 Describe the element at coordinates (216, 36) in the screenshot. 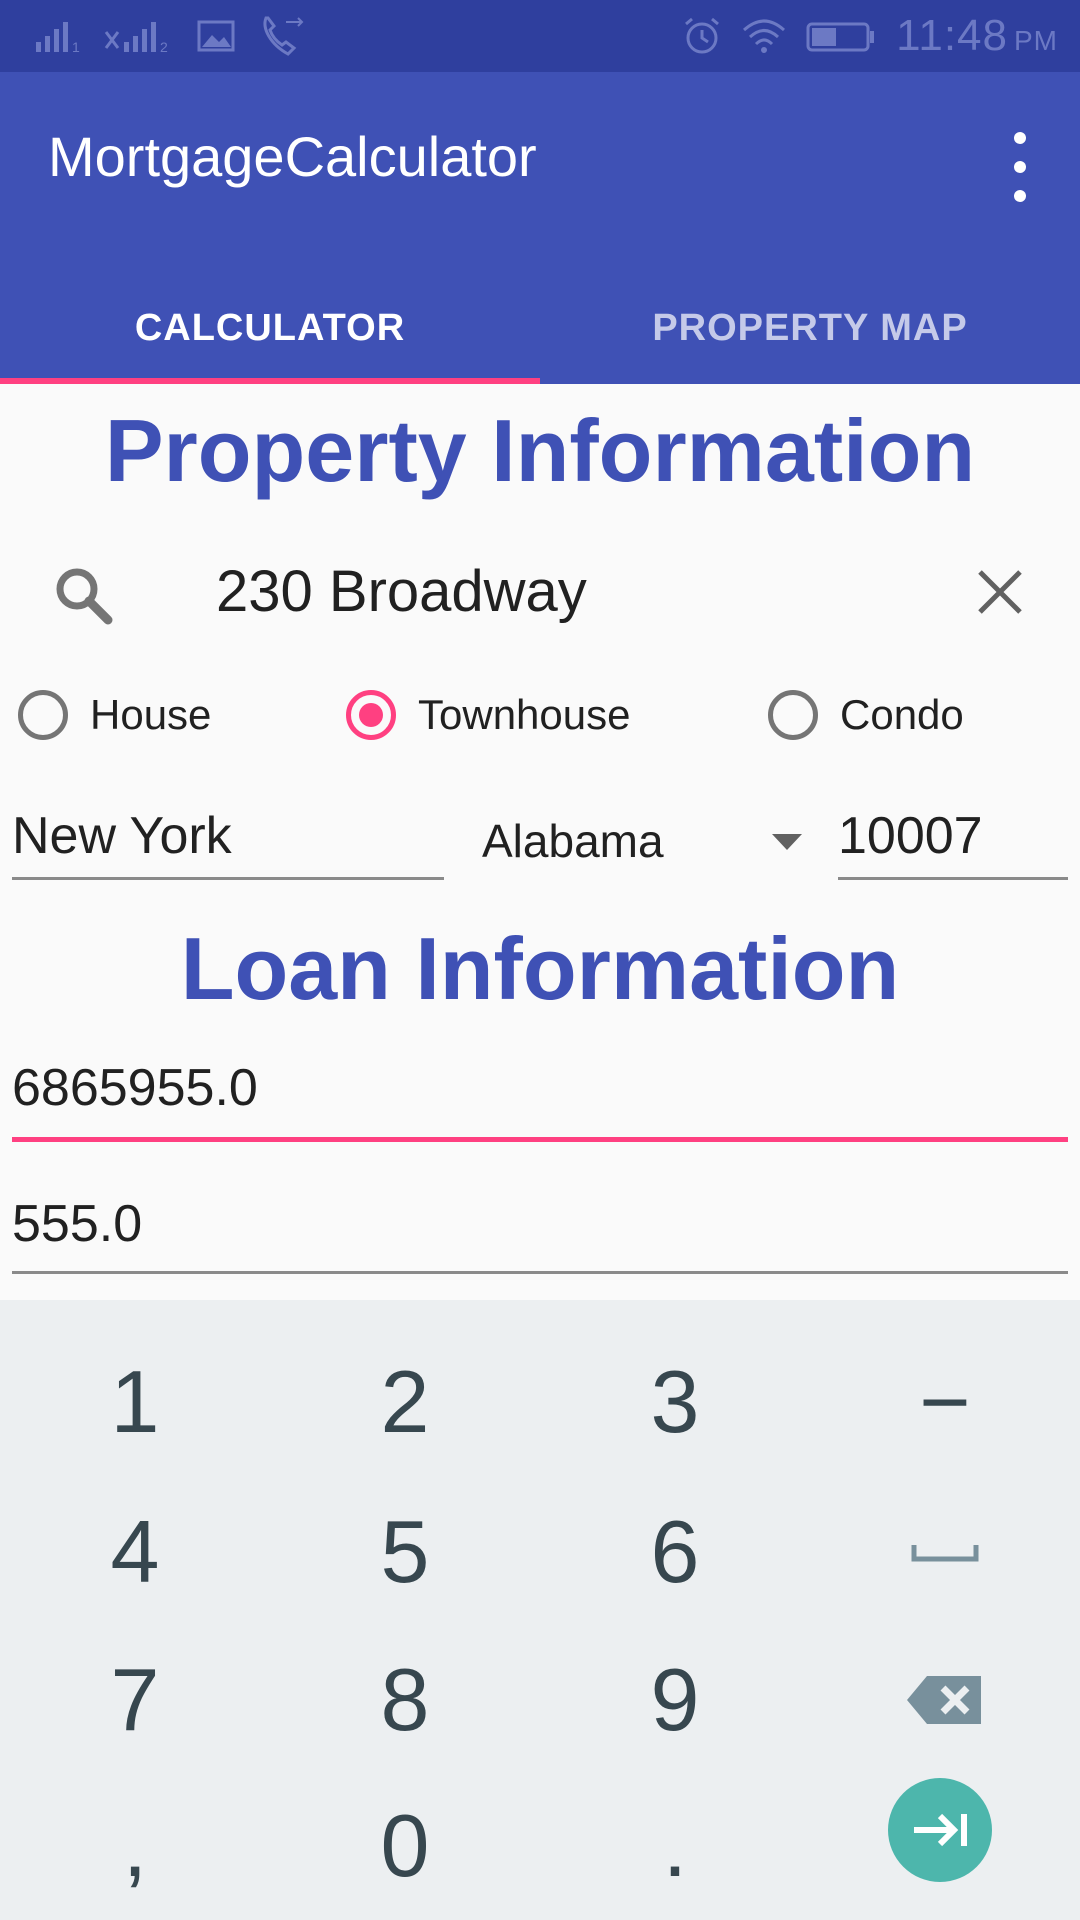

I see `image-notification-icon` at that location.